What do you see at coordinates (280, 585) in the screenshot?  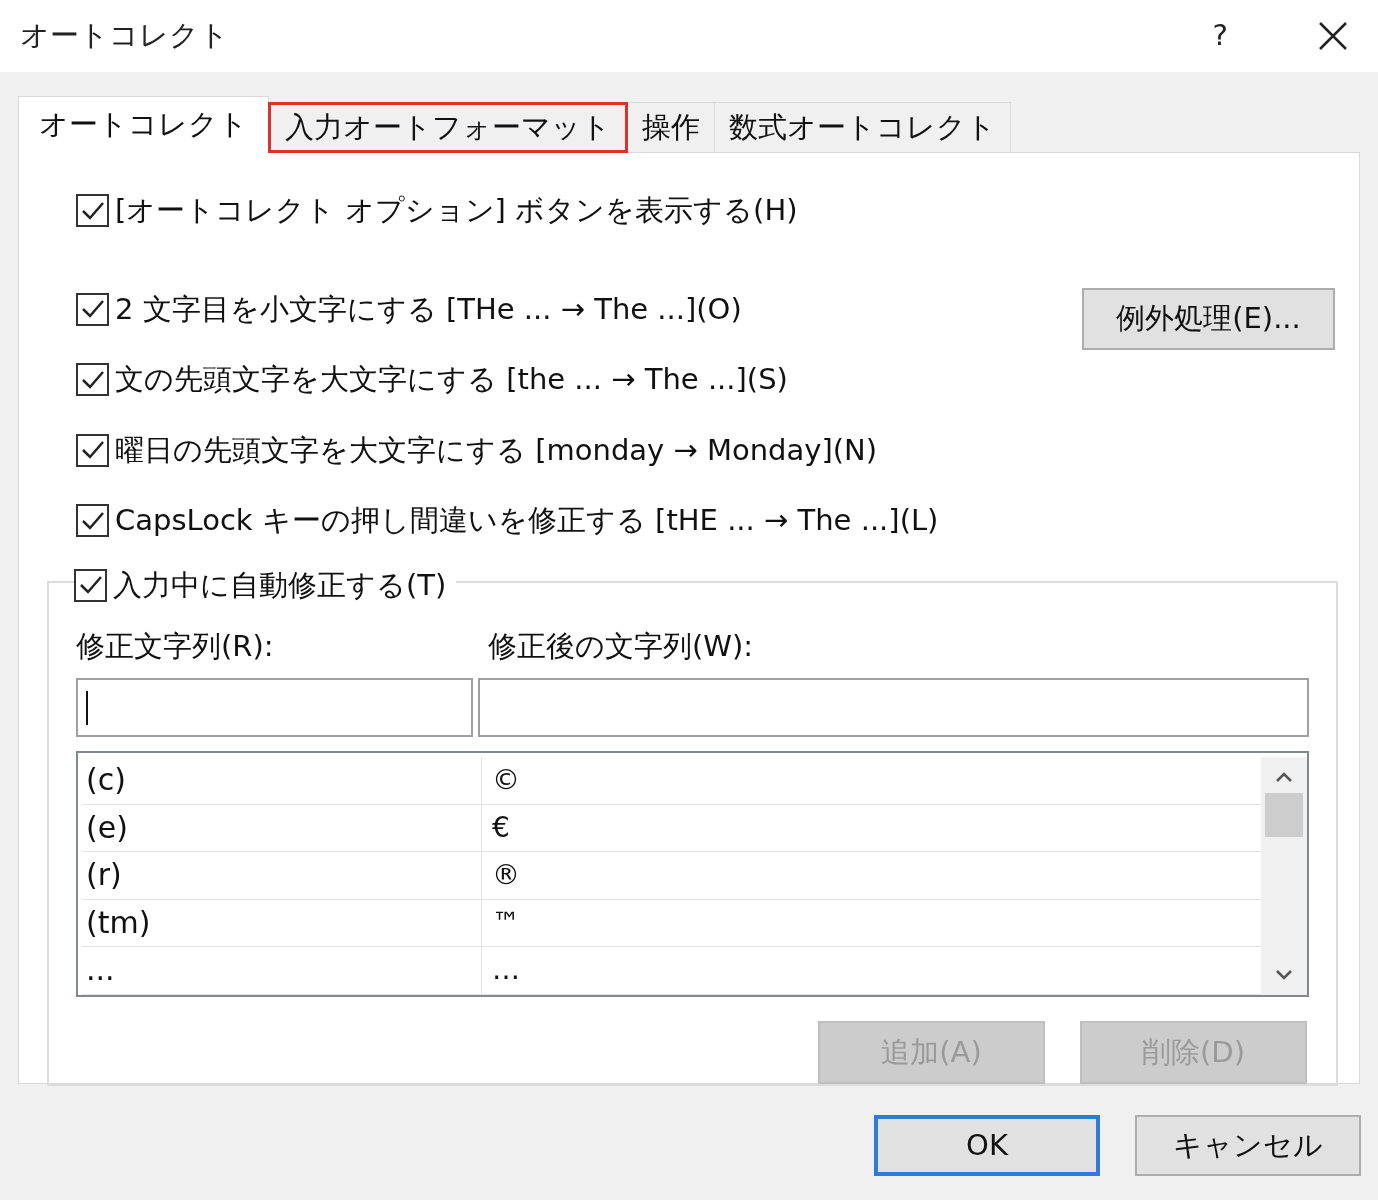 I see `option-label: 入力中に自動修正する(T)` at bounding box center [280, 585].